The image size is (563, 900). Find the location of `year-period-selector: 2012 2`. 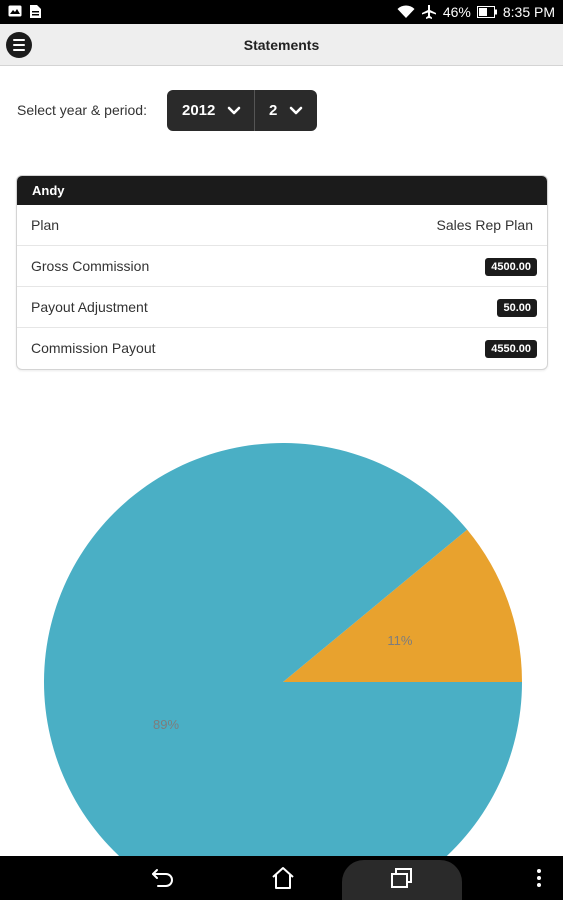

year-period-selector: 2012 2 is located at coordinates (242, 110).